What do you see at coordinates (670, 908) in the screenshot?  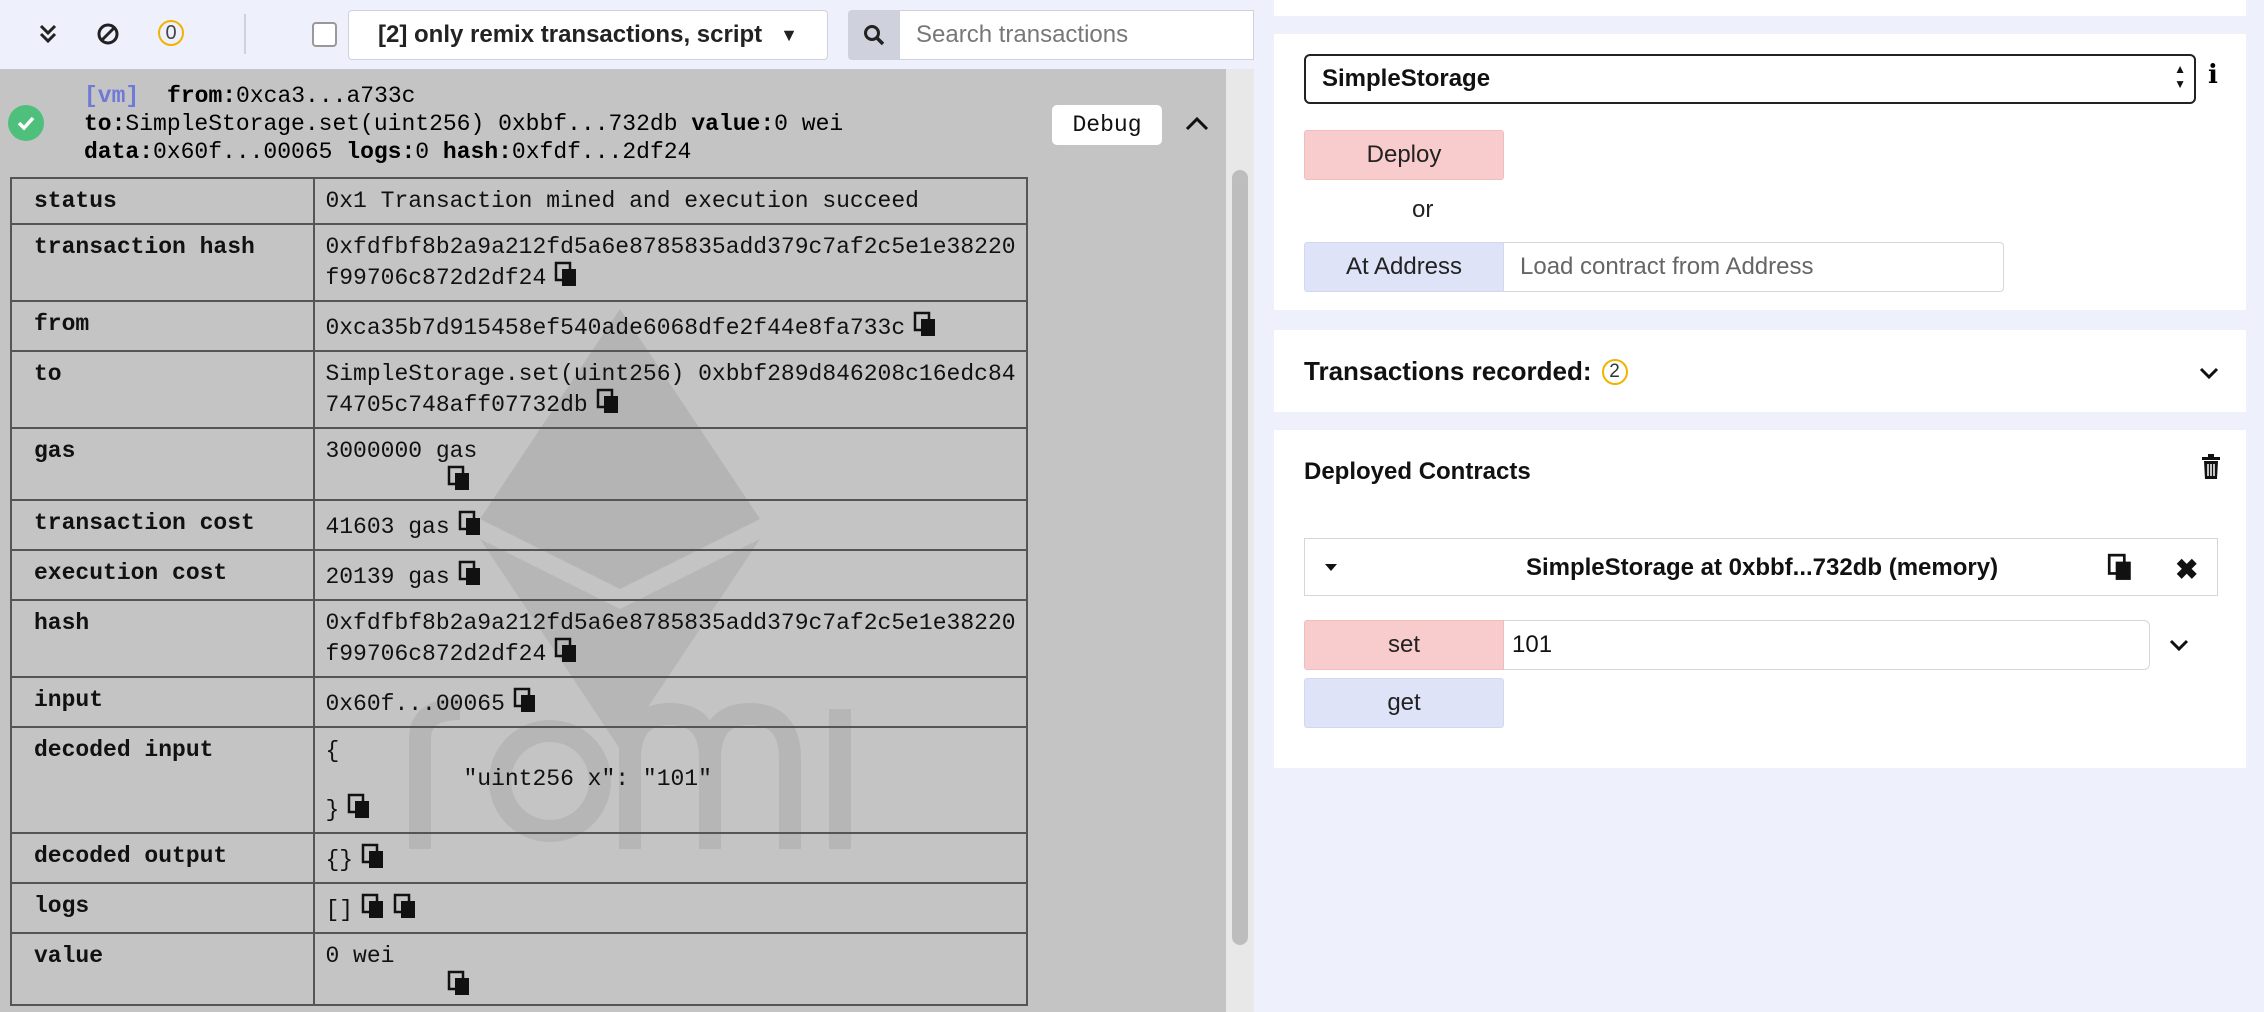 I see `tx-row-value-cell: []` at bounding box center [670, 908].